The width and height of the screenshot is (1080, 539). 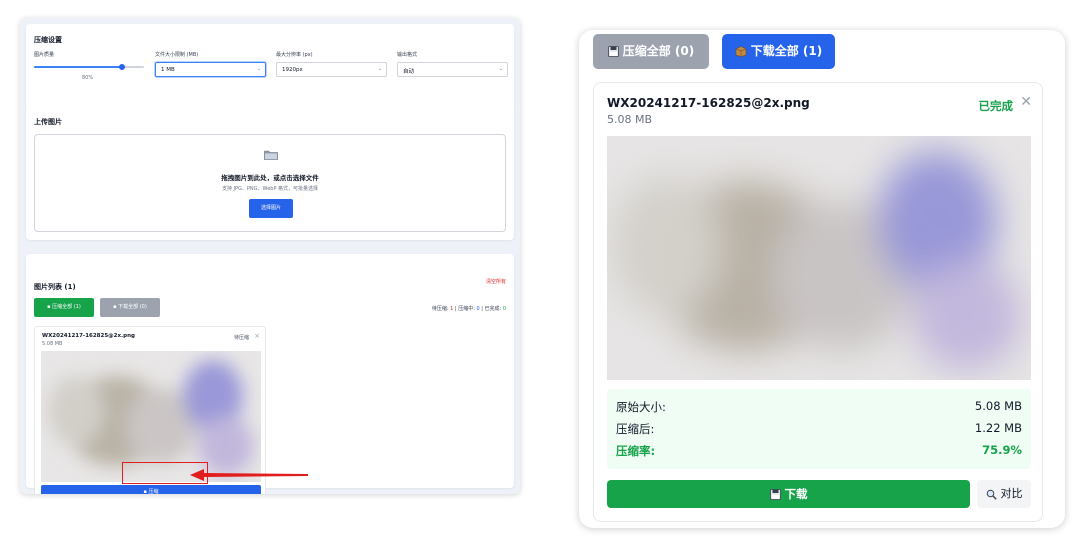 I want to click on max-size-select: 1 MB ⌄, so click(x=210, y=69).